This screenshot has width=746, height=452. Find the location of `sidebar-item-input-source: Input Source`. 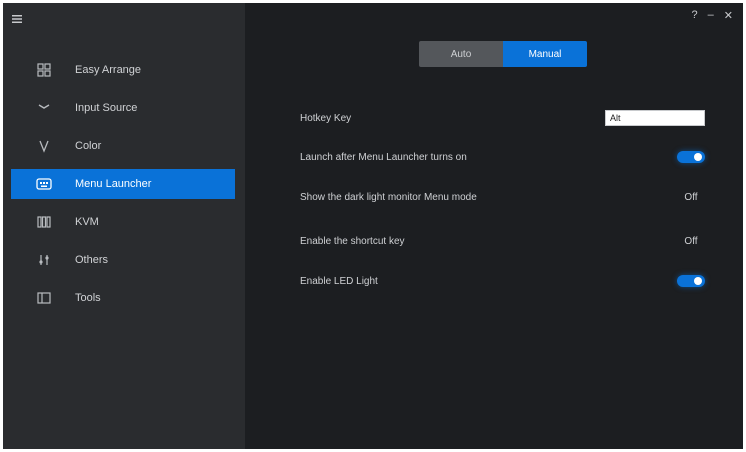

sidebar-item-input-source: Input Source is located at coordinates (123, 108).